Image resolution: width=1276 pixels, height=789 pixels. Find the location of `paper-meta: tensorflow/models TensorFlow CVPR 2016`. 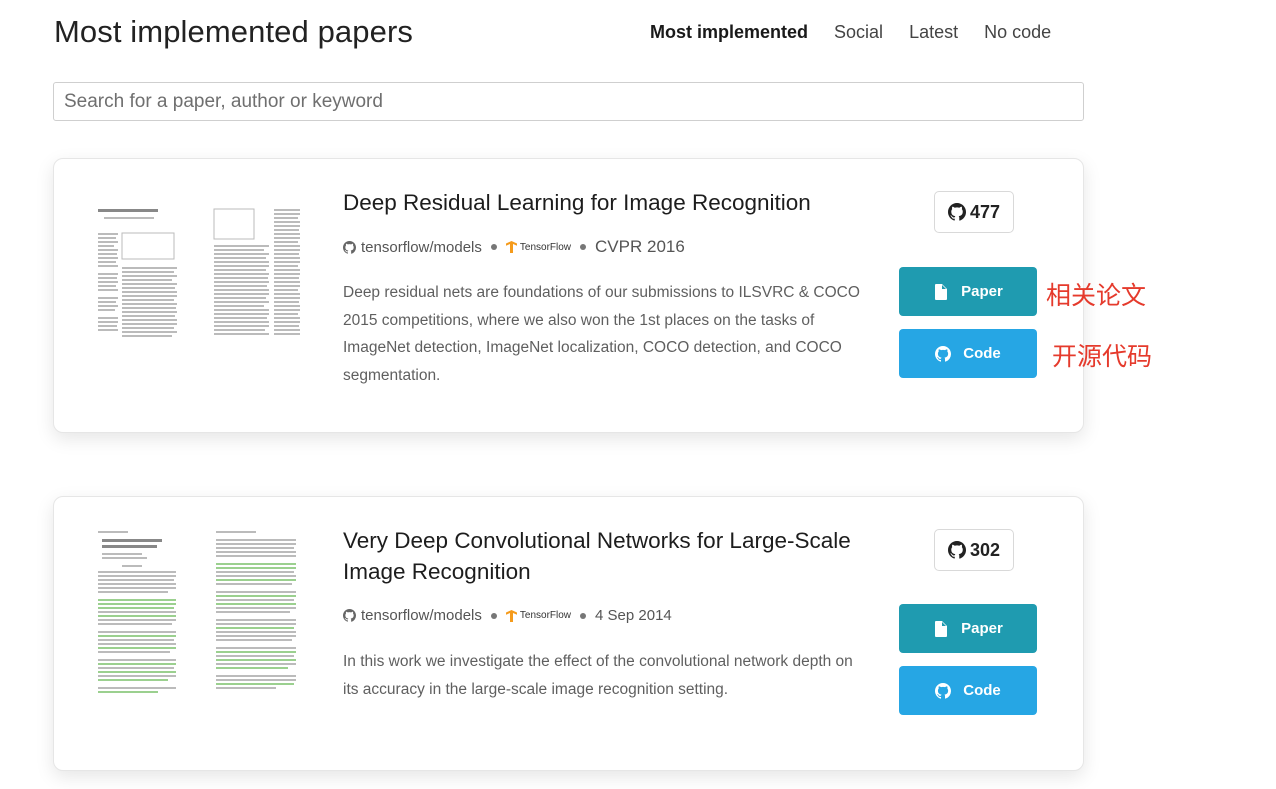

paper-meta: tensorflow/models TensorFlow CVPR 2016 is located at coordinates (514, 247).